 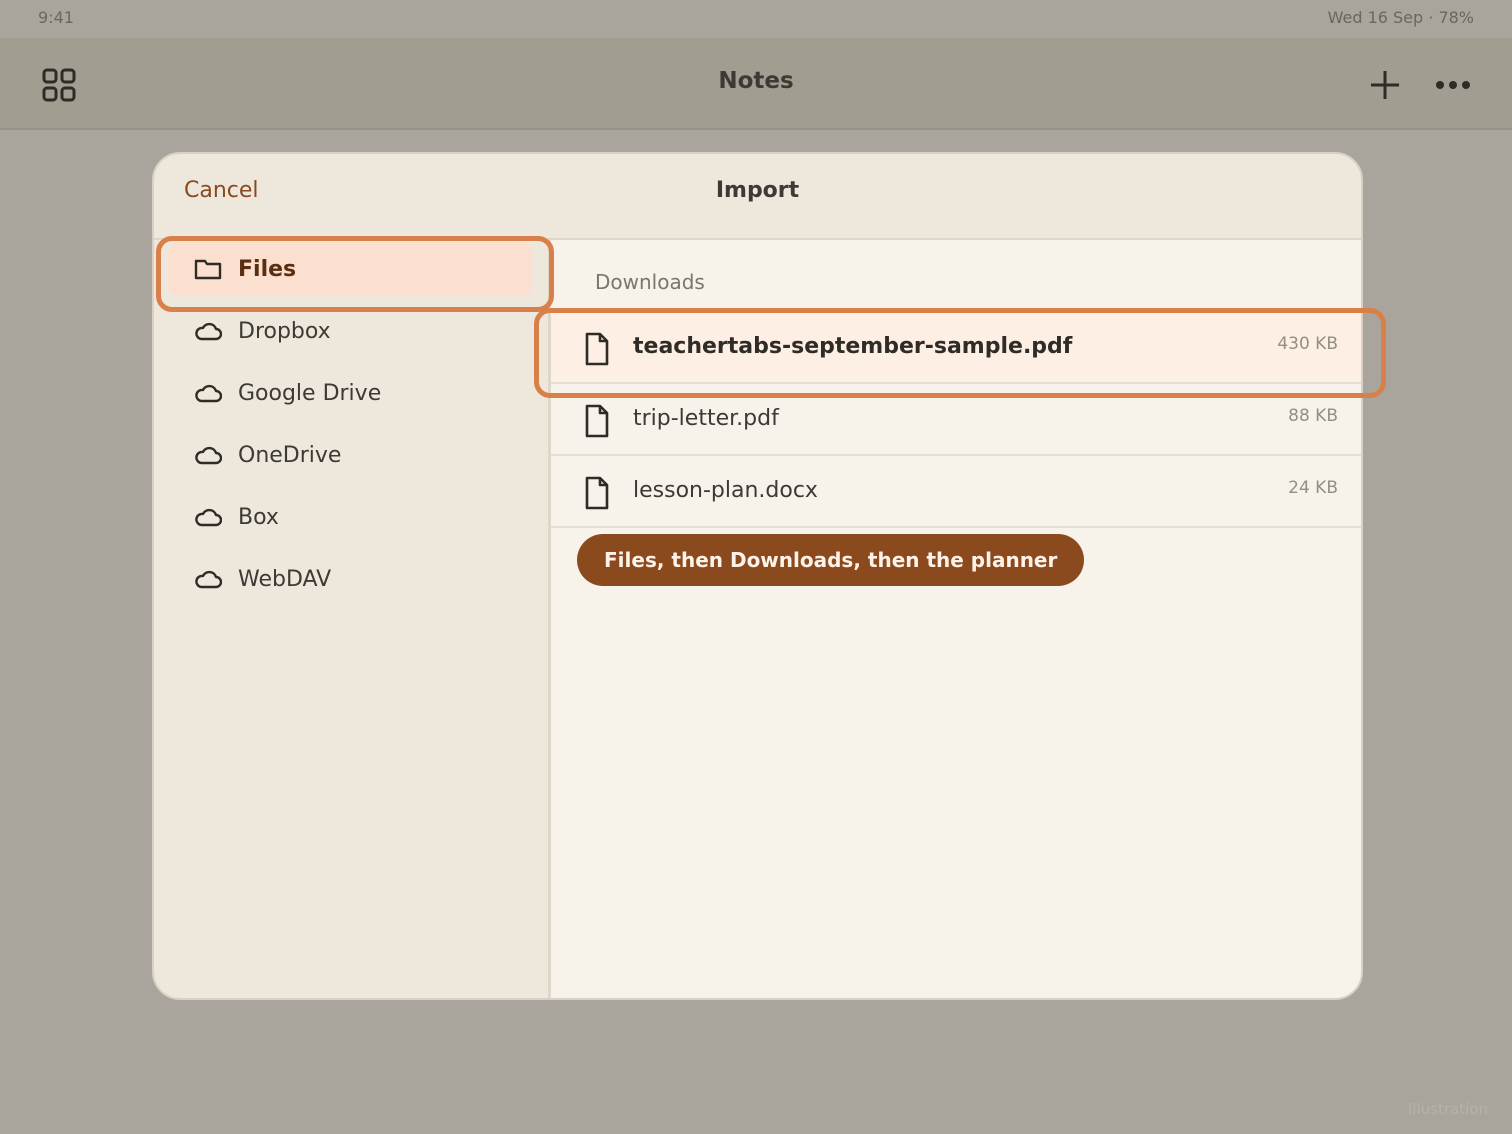 What do you see at coordinates (757, 190) in the screenshot?
I see `sheet-title: Import` at bounding box center [757, 190].